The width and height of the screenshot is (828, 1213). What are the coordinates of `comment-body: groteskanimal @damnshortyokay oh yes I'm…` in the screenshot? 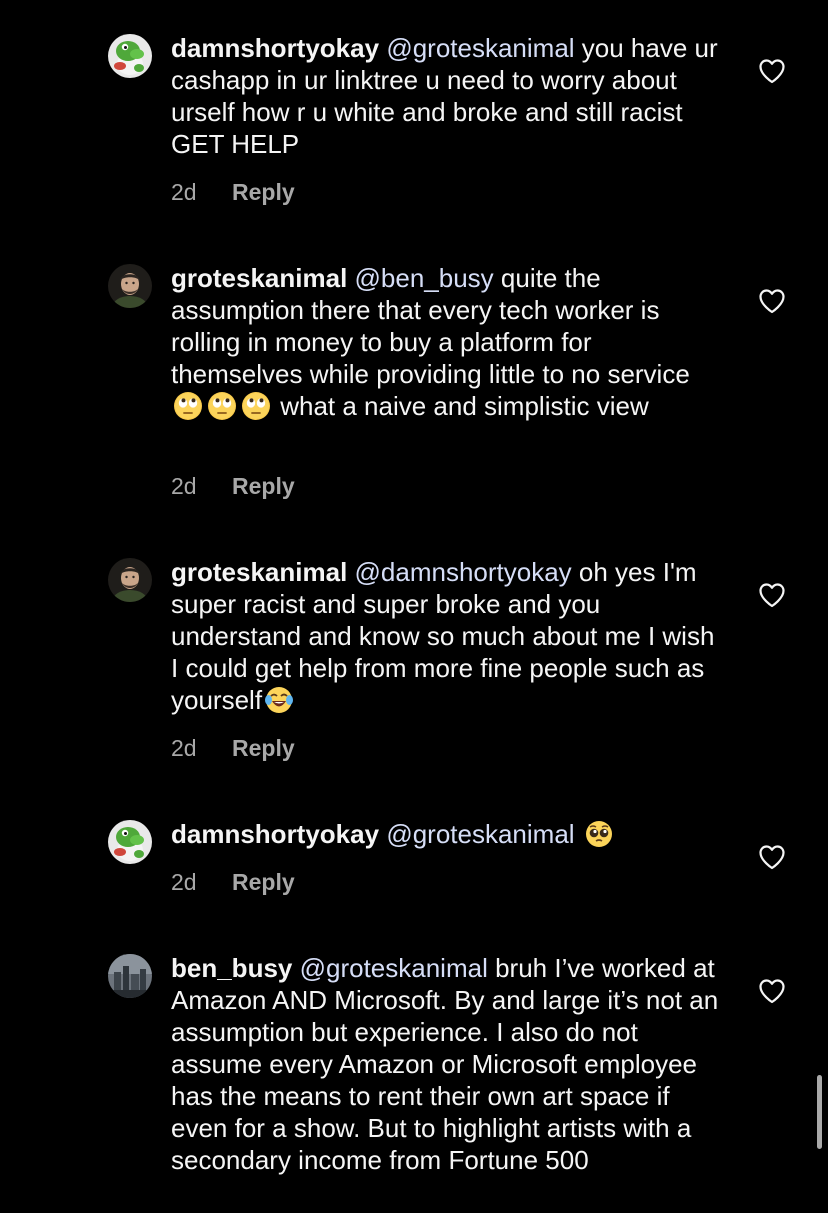 It's located at (445, 636).